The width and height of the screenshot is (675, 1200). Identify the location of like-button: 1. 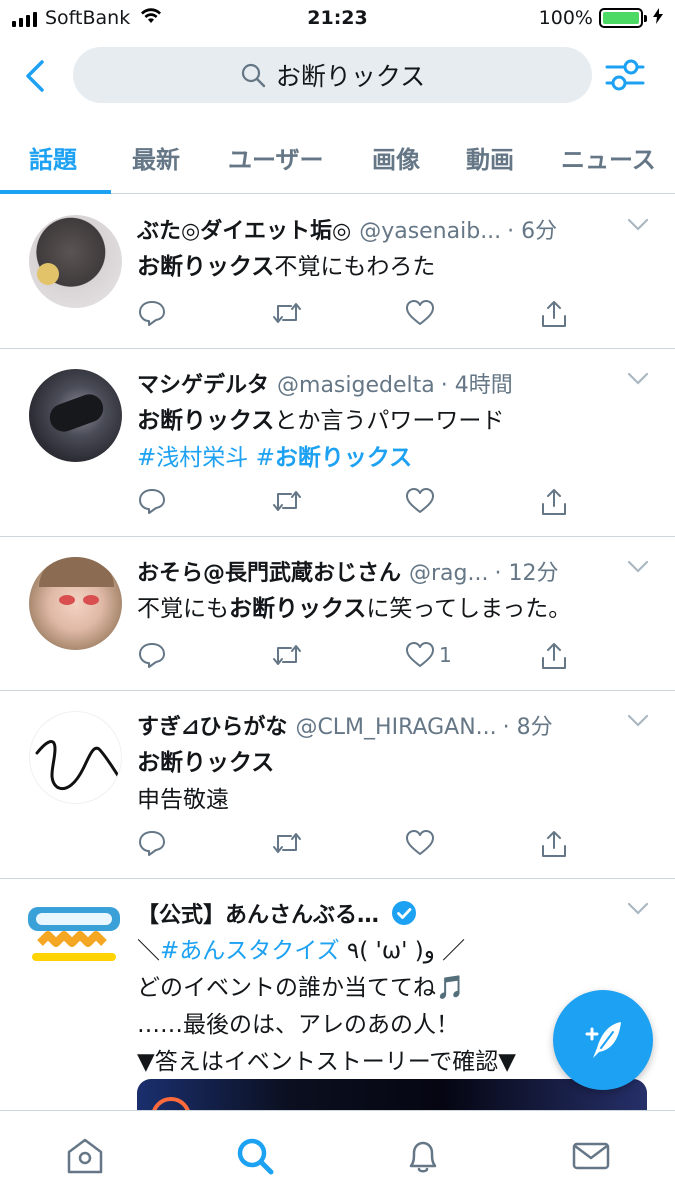
(428, 655).